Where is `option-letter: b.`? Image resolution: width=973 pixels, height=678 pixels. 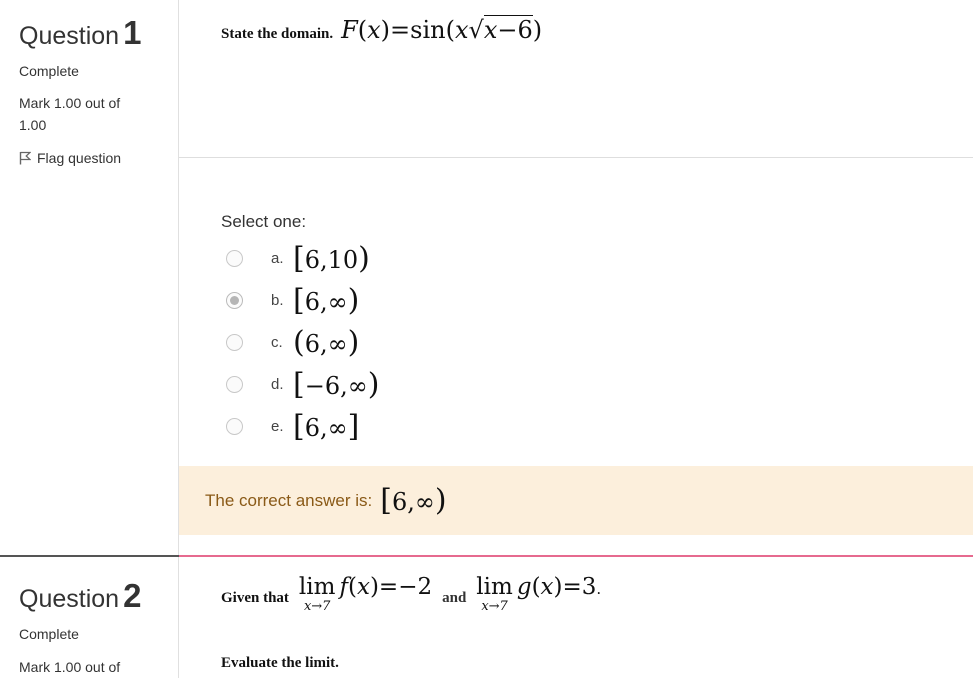 option-letter: b. is located at coordinates (277, 300).